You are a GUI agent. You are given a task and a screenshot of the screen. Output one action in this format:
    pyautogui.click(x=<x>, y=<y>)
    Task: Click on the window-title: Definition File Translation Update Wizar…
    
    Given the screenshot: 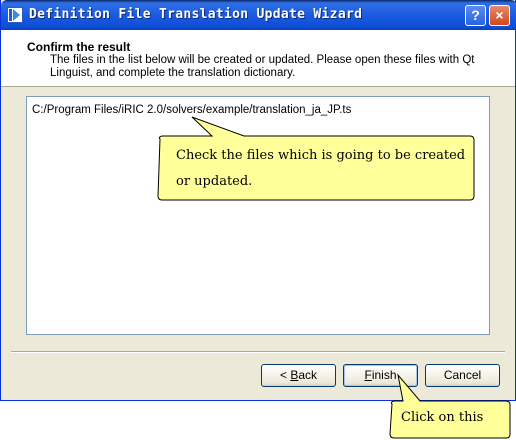 What is the action you would take?
    pyautogui.click(x=196, y=14)
    